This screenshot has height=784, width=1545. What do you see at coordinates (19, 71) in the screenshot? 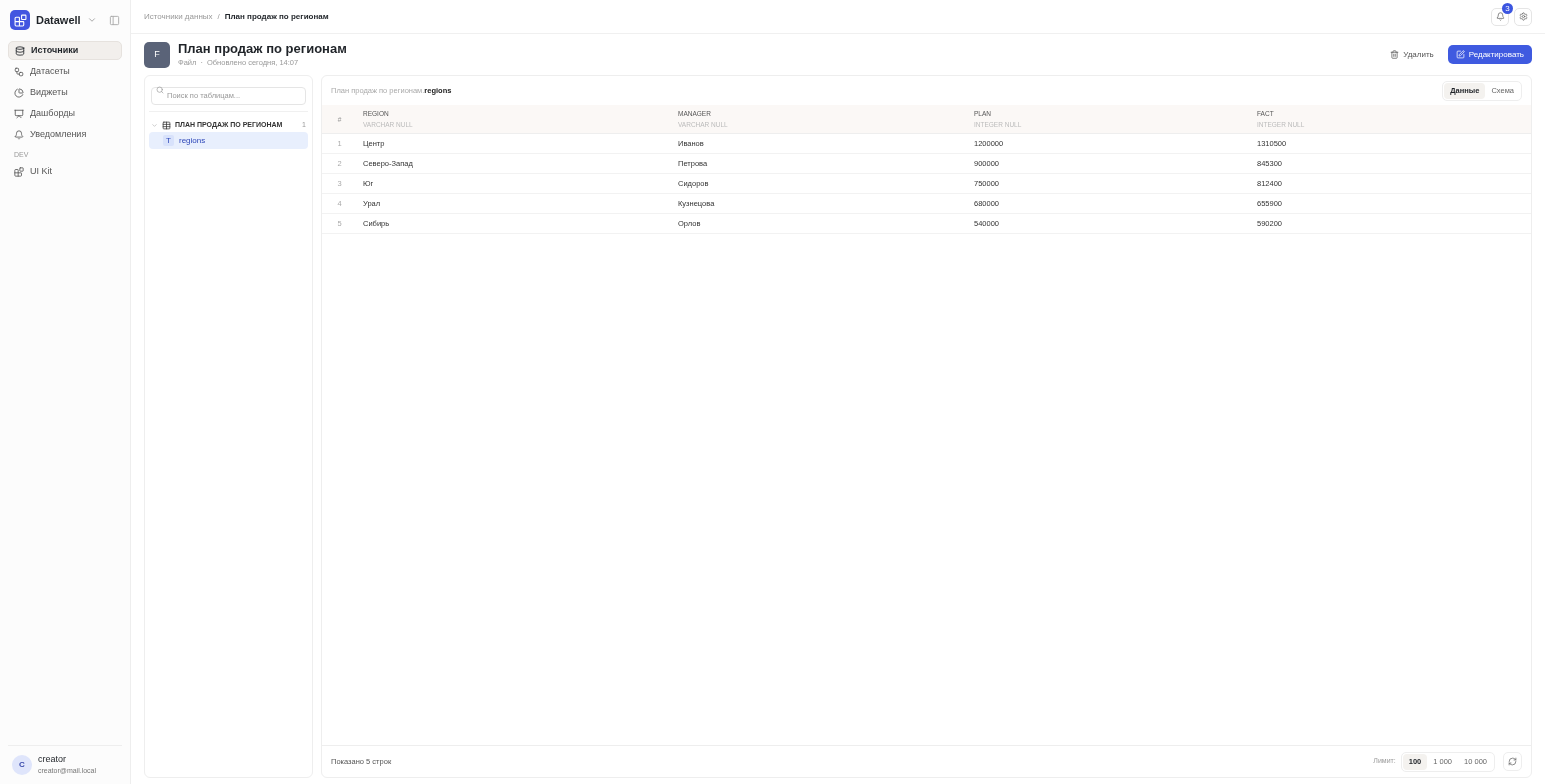
I see `nodes-icon` at bounding box center [19, 71].